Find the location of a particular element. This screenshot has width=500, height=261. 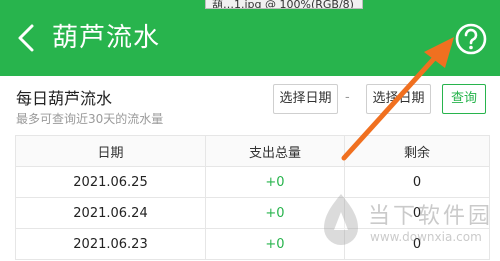

file-tooltip: 葫…1.jpg @ 100%(RGB/8) is located at coordinates (284, 4).